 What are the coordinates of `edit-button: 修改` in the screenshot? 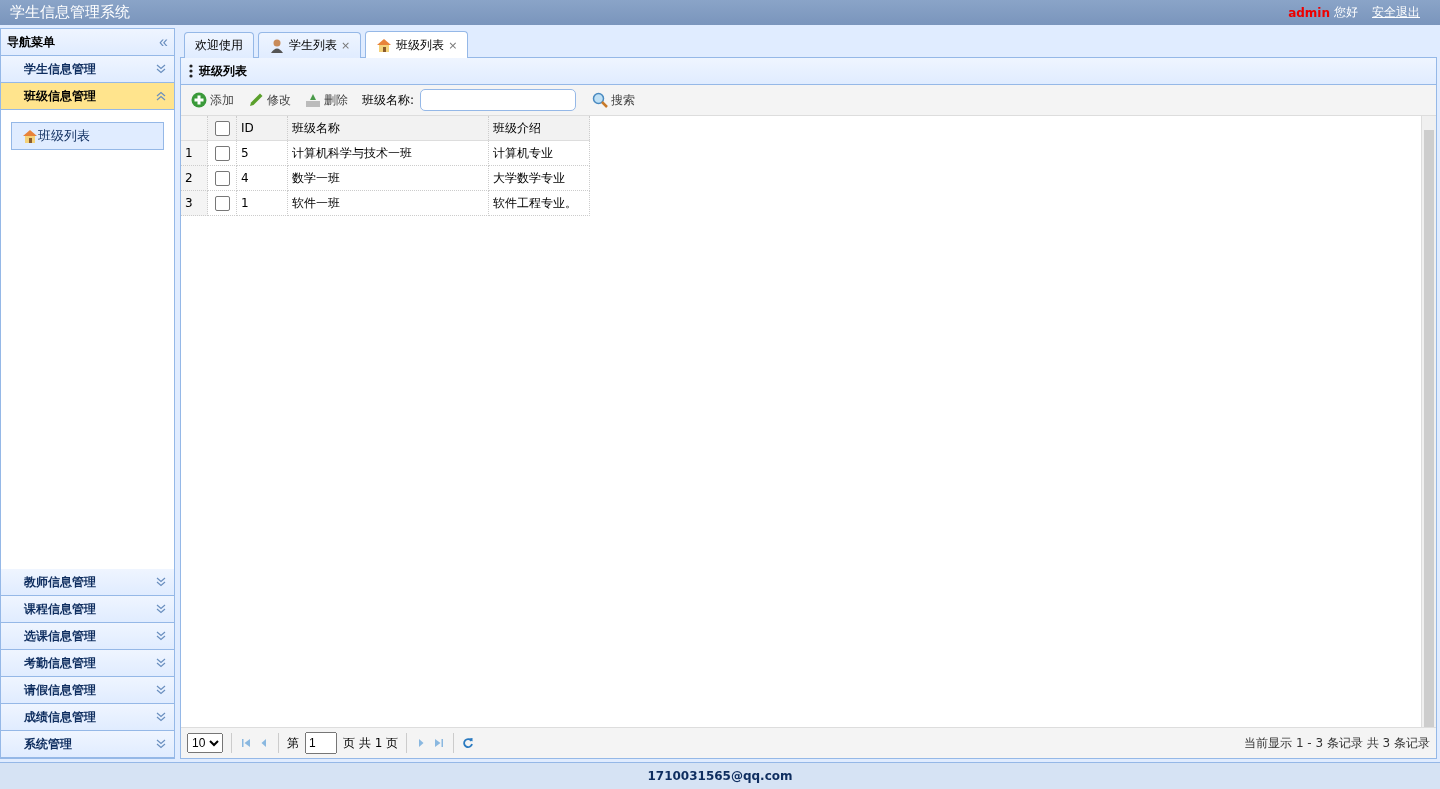 It's located at (269, 100).